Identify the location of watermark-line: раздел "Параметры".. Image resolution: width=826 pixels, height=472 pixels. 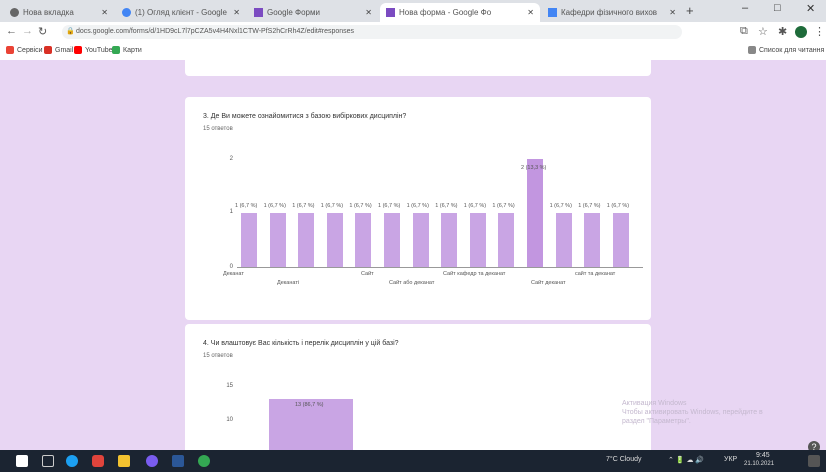
(656, 421).